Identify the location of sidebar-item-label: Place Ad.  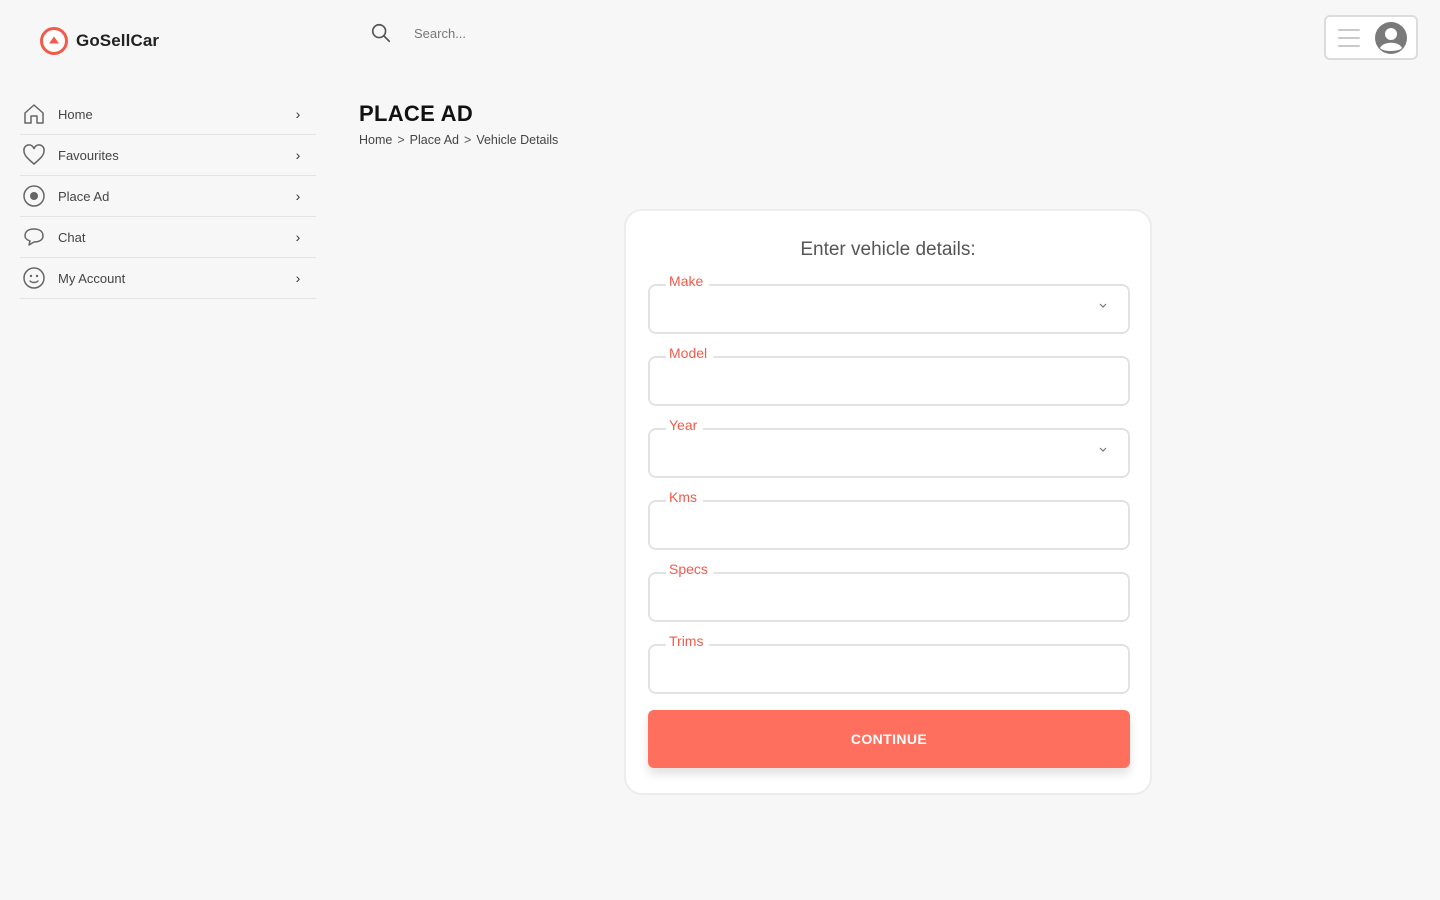
(84, 196).